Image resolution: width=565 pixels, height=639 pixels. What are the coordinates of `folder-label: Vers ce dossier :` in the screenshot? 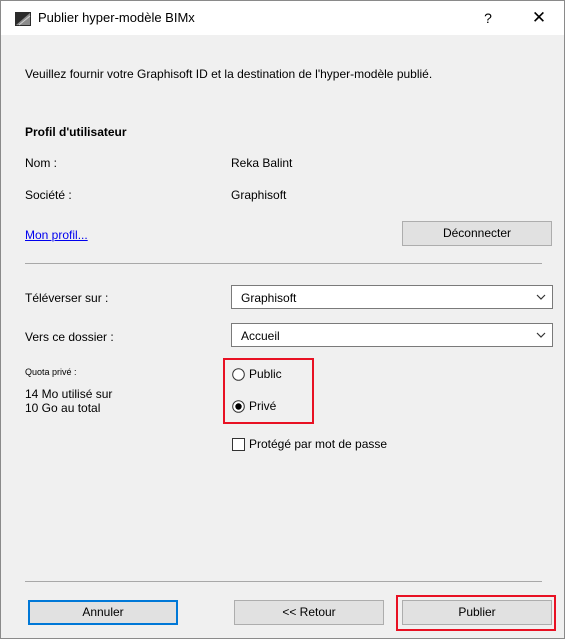 It's located at (69, 337).